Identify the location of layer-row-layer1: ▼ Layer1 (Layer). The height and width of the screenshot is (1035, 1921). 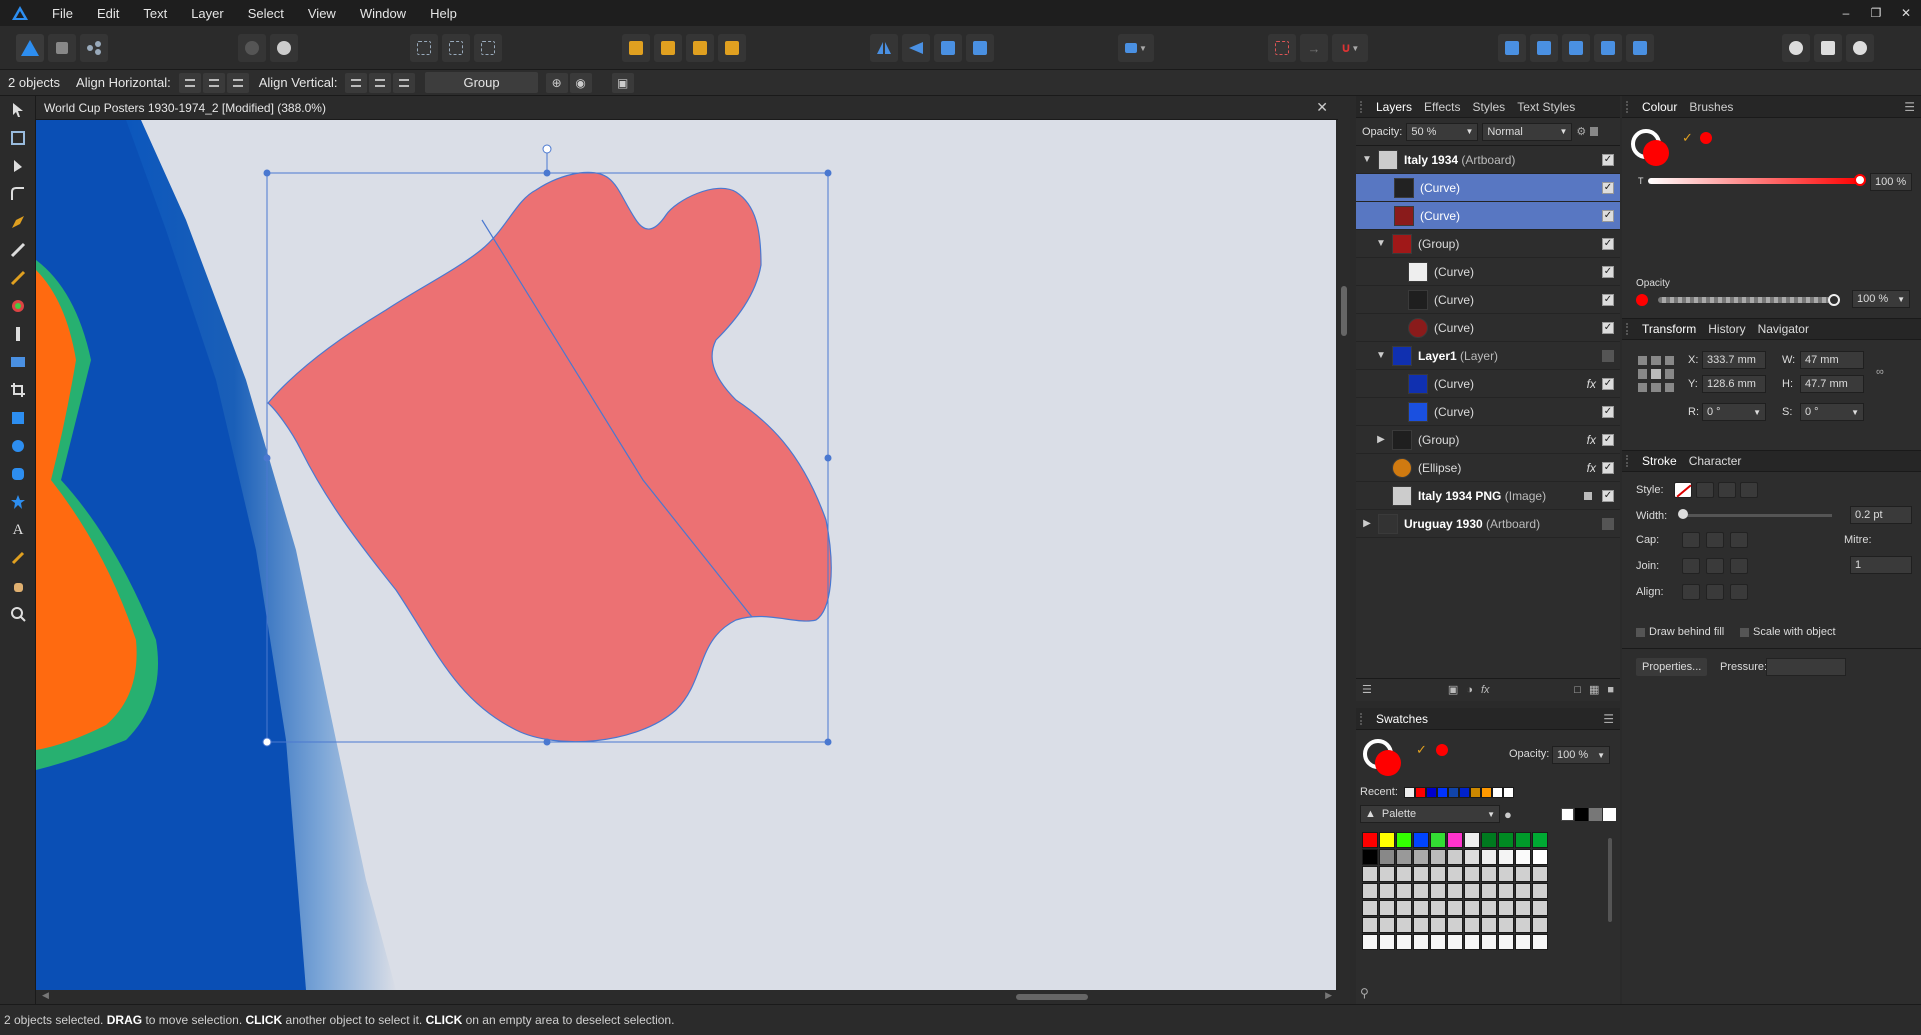
(1488, 356).